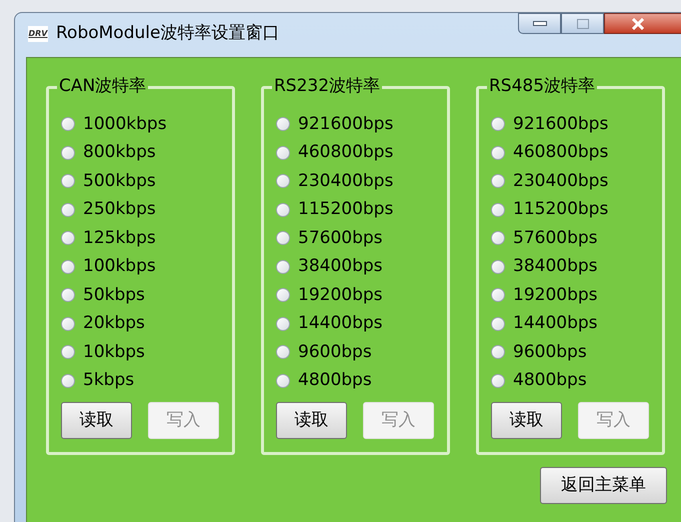 The height and width of the screenshot is (522, 681). I want to click on radio-option: 800kbps, so click(140, 152).